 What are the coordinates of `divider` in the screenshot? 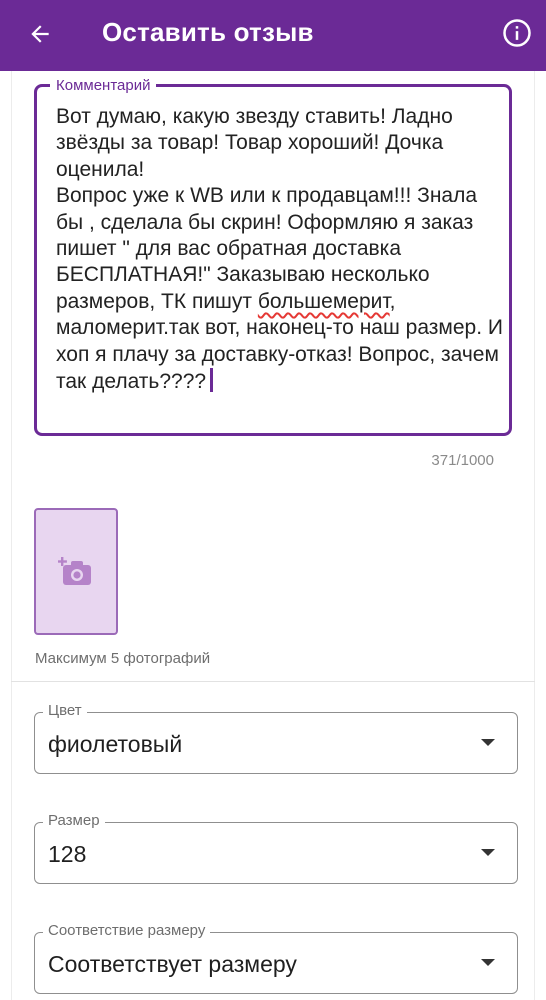 It's located at (273, 681).